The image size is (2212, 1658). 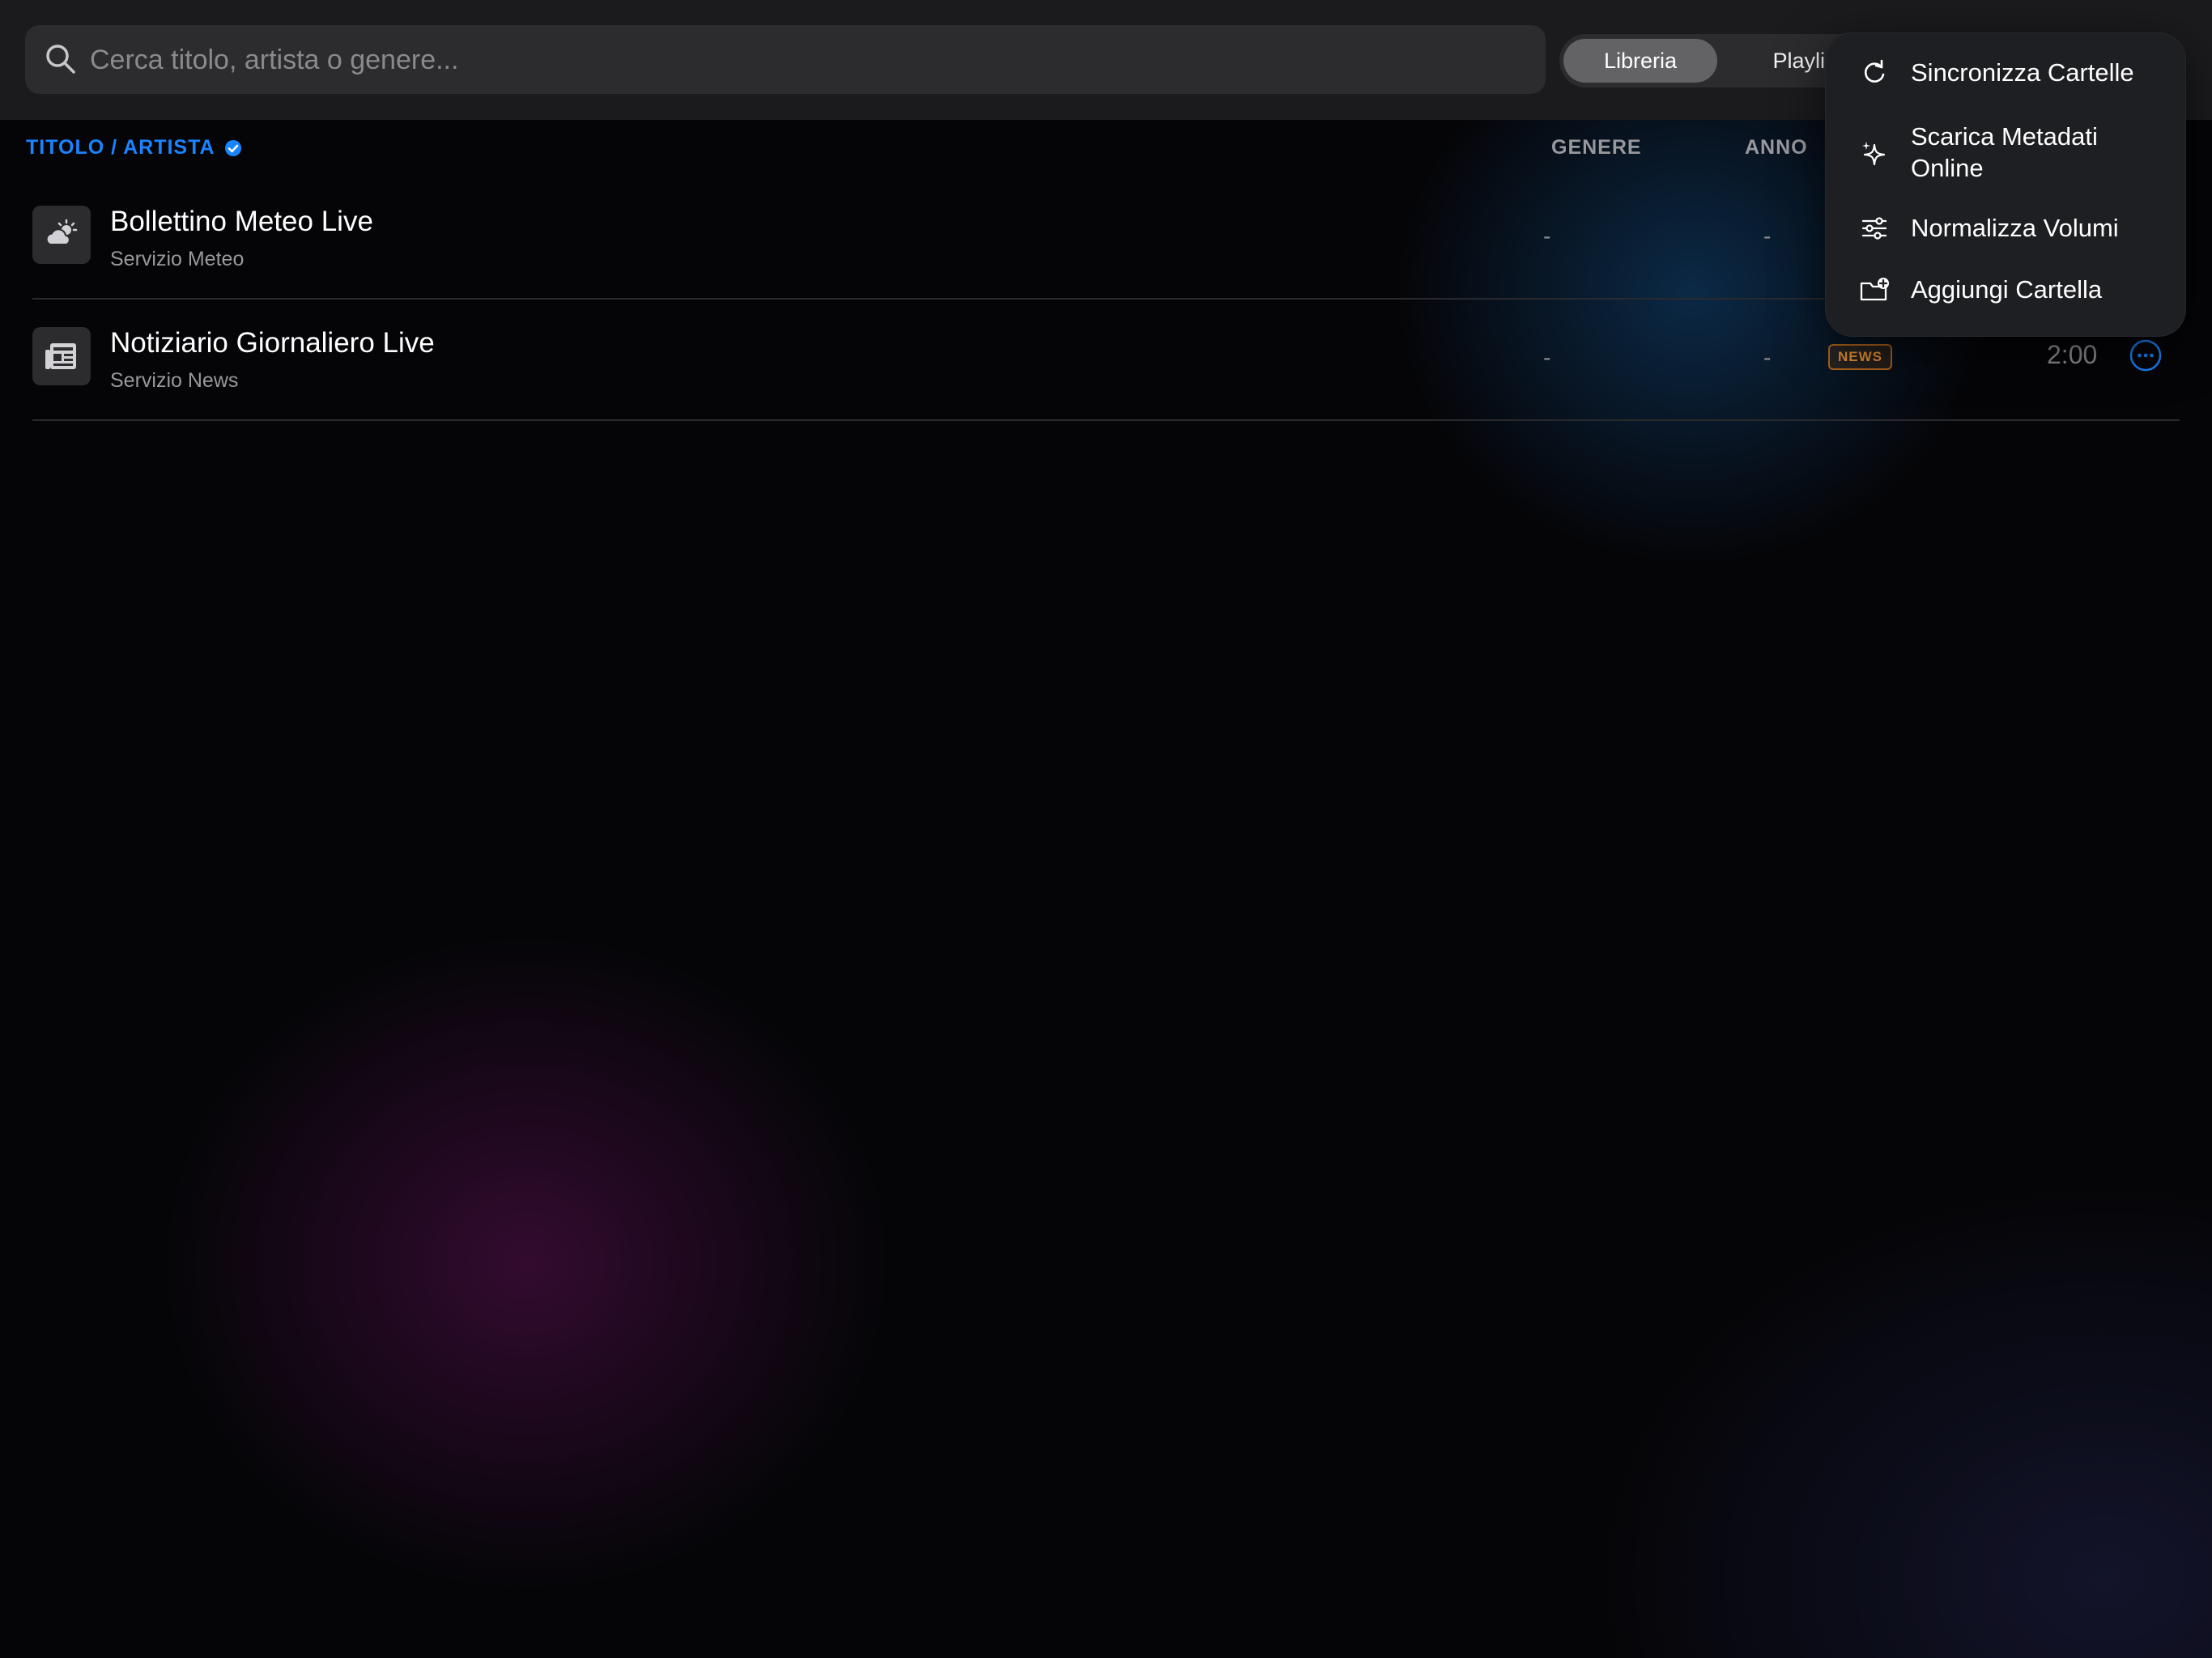 I want to click on newspaper-icon, so click(x=61, y=356).